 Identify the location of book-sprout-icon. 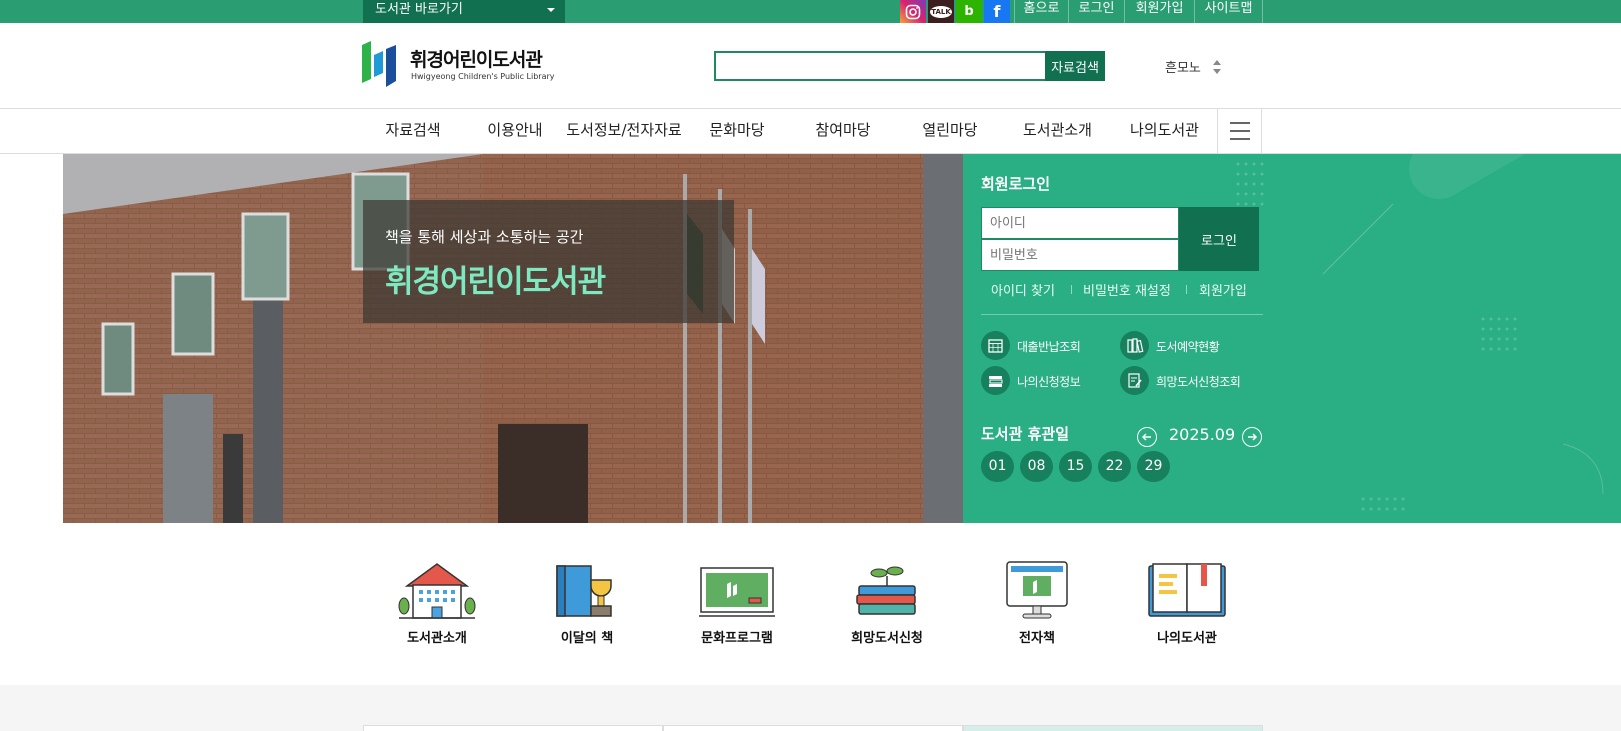
(886, 590).